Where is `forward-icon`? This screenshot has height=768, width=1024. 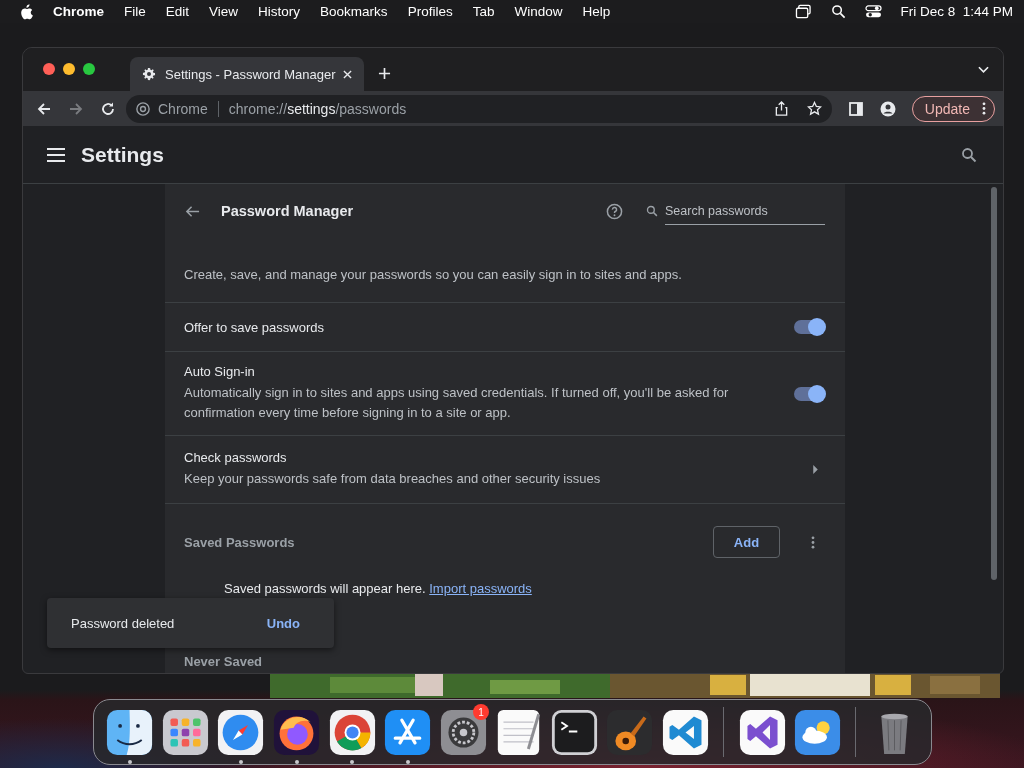
forward-icon is located at coordinates (76, 108).